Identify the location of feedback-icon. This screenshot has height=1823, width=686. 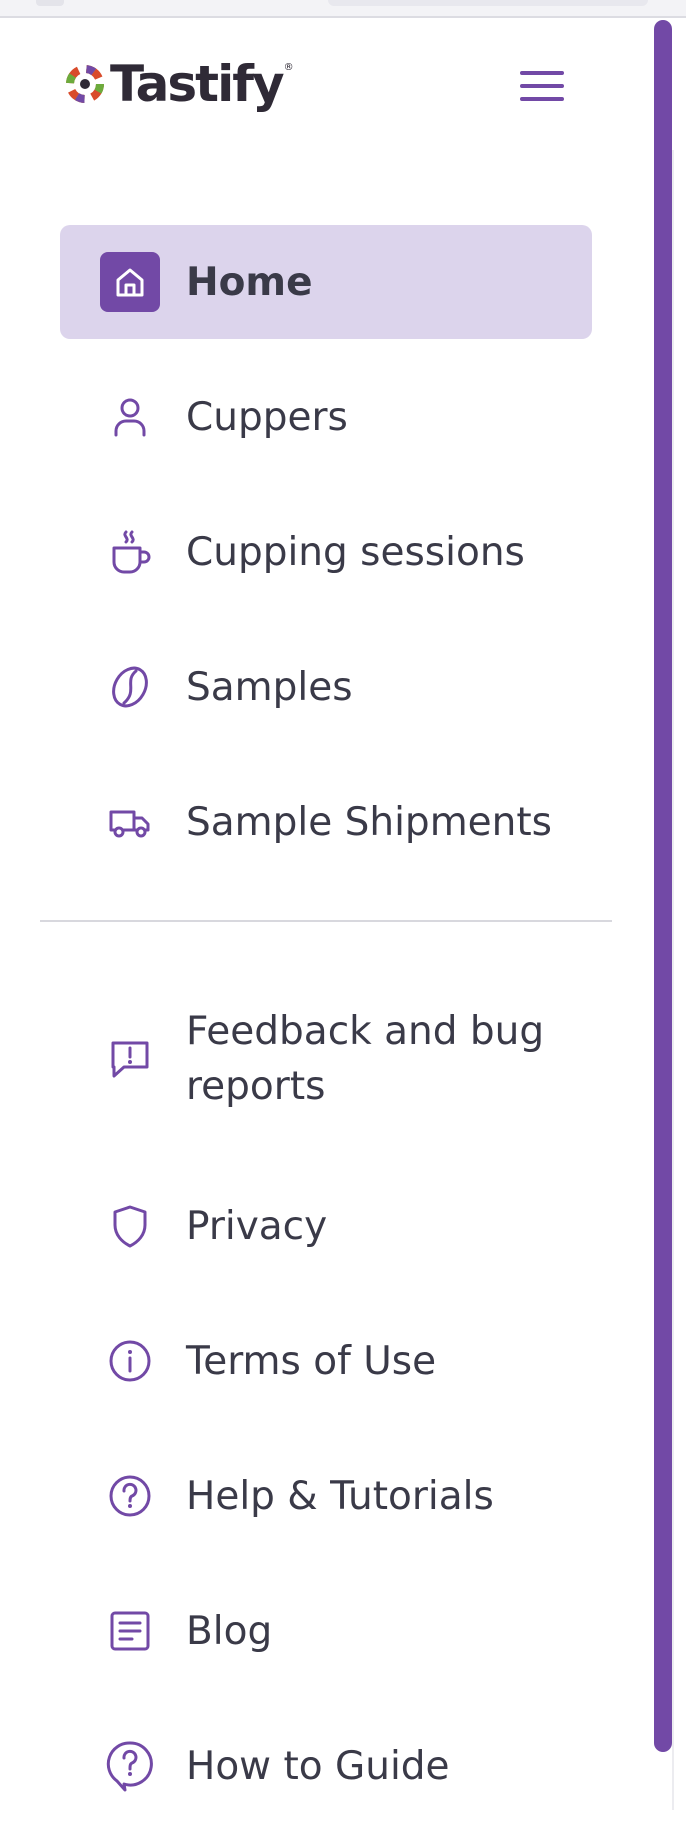
(130, 1059).